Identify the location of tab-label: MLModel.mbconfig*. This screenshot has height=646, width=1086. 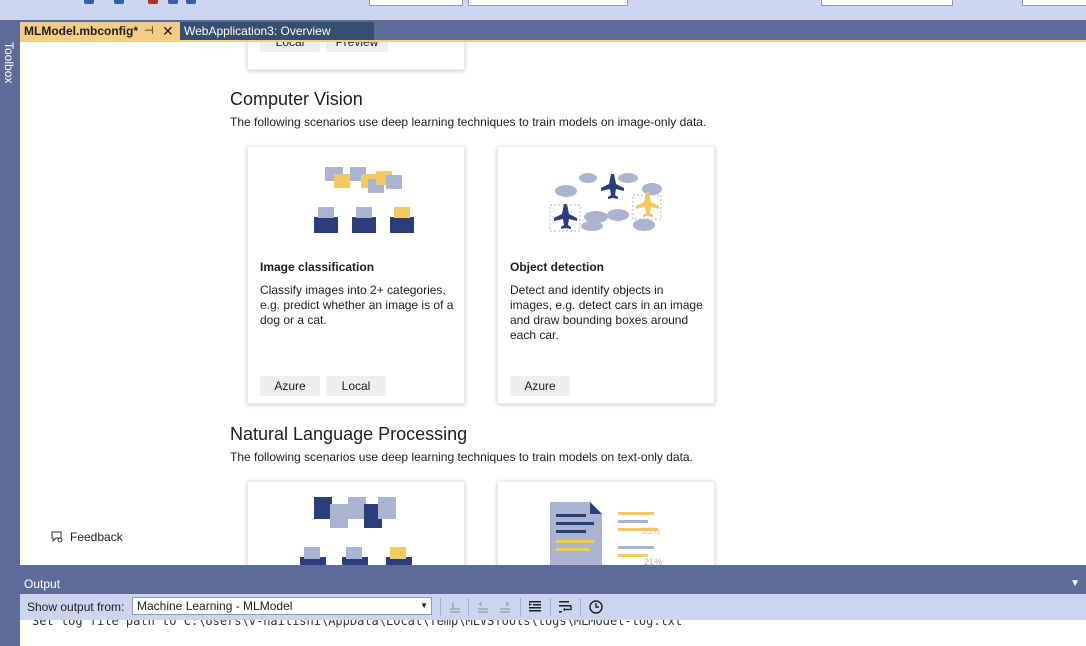
(81, 31).